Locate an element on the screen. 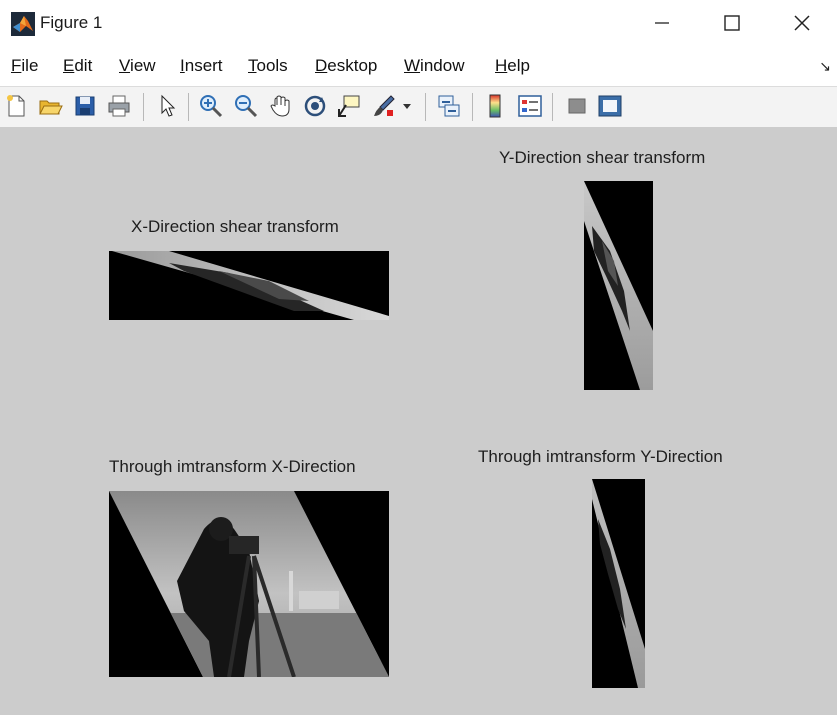 The image size is (837, 715). plot-title-y-shear: Y-Direction shear transform is located at coordinates (602, 157).